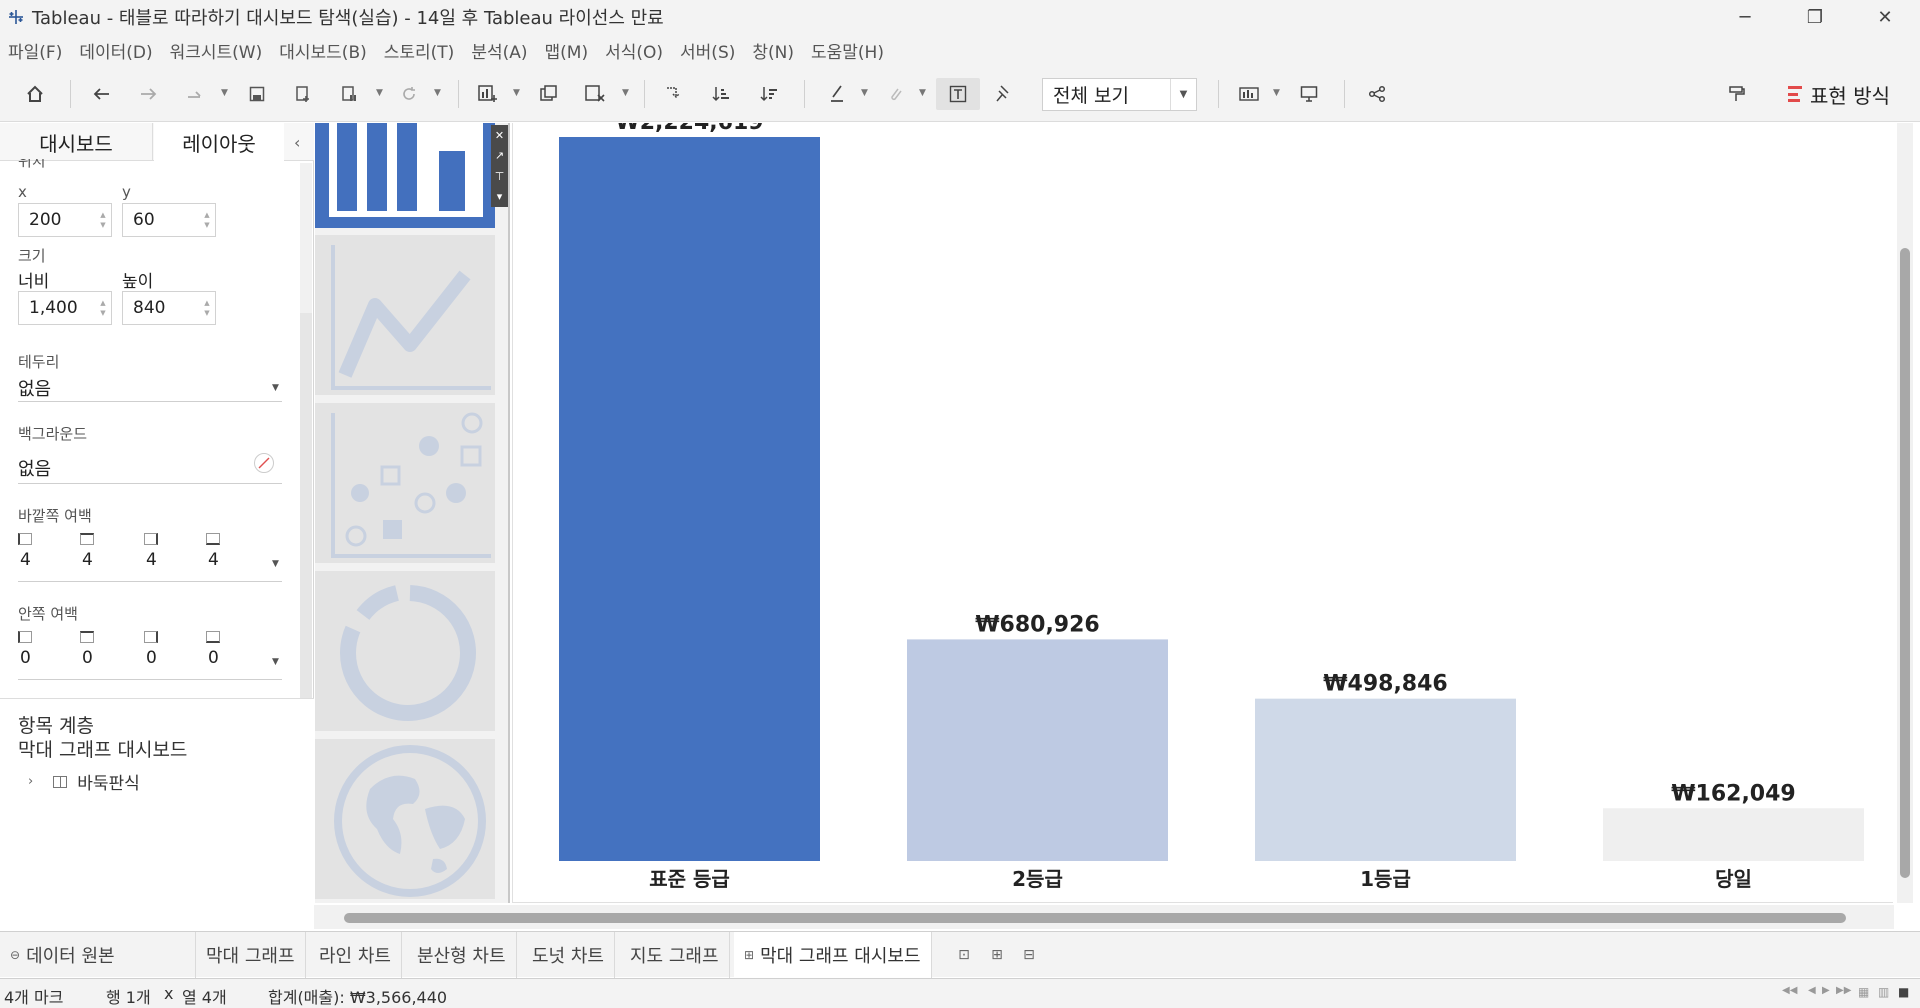 The height and width of the screenshot is (1008, 1920). I want to click on x-position-input: 200 ▲ ▼, so click(65, 220).